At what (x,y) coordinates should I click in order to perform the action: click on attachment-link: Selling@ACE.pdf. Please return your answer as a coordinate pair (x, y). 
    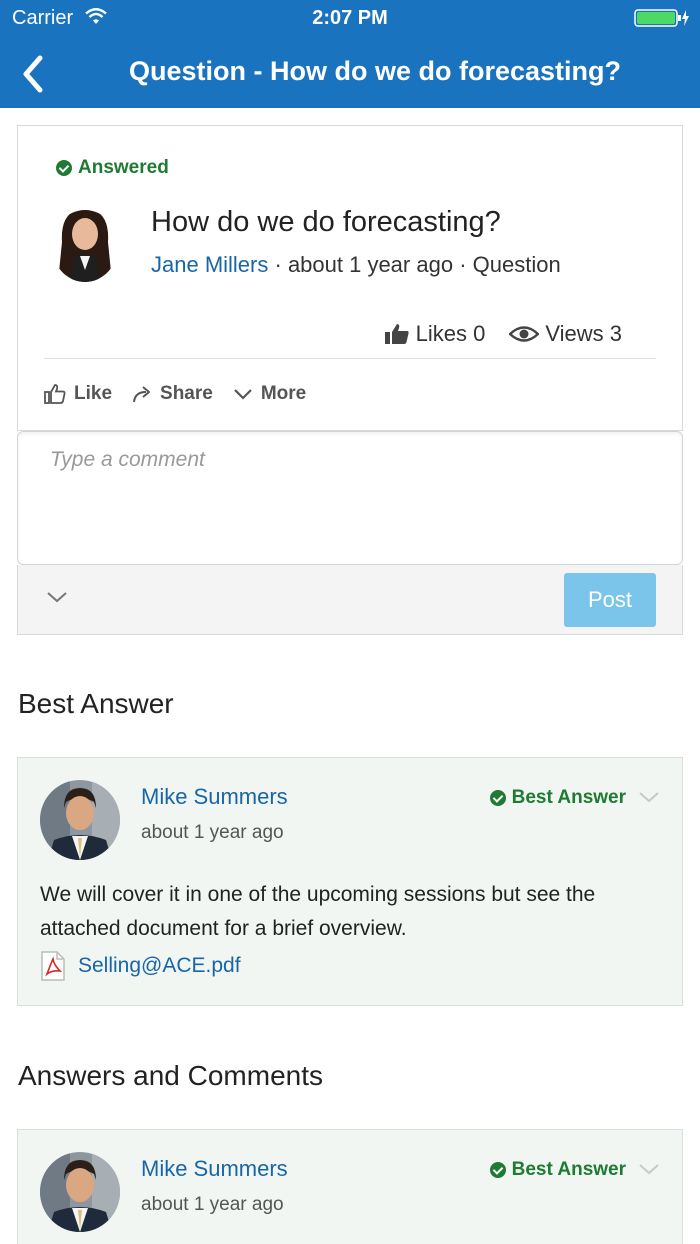
    Looking at the image, I should click on (140, 966).